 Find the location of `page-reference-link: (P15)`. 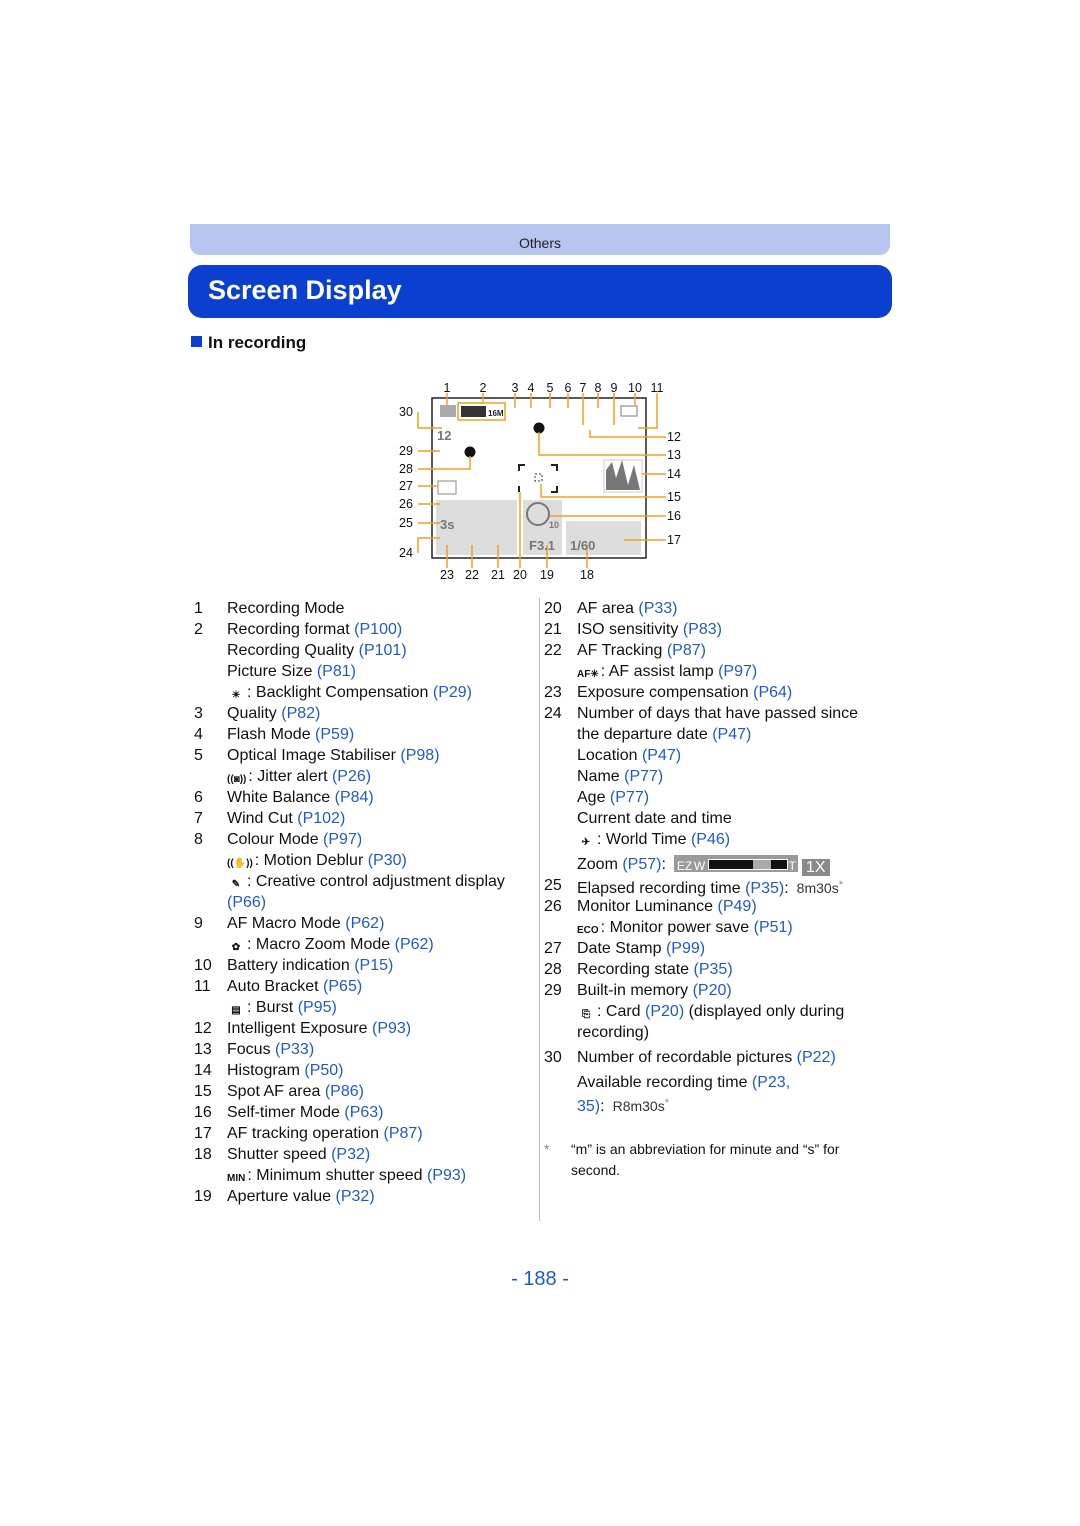

page-reference-link: (P15) is located at coordinates (373, 965).